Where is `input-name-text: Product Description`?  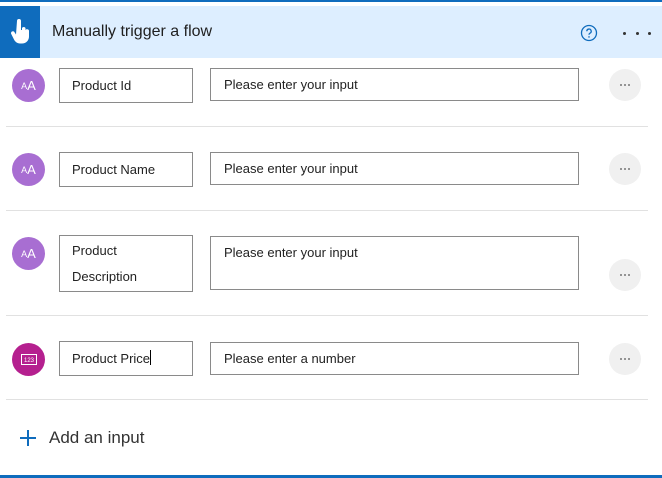 input-name-text: Product Description is located at coordinates (105, 263).